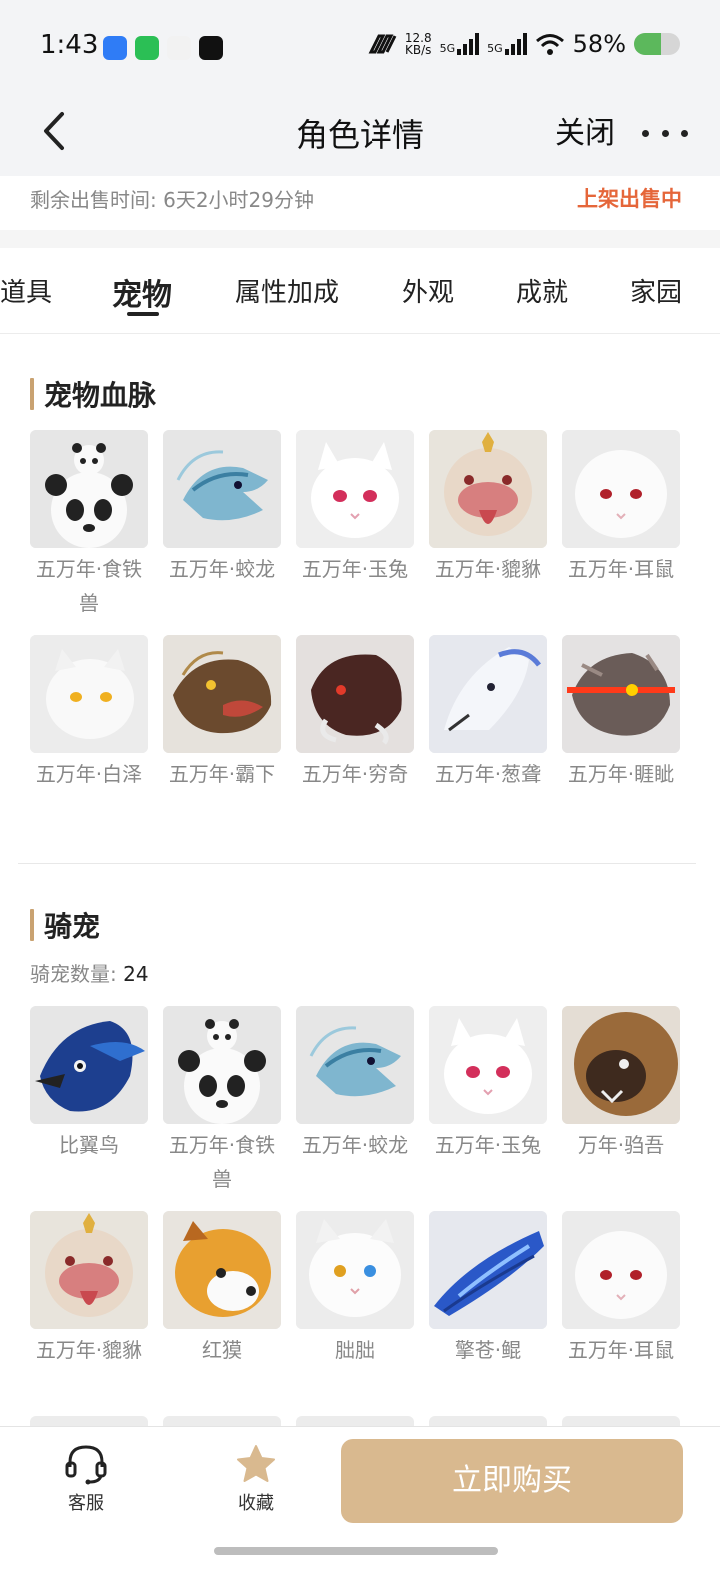  I want to click on signal-icon-2: 5G, so click(507, 44).